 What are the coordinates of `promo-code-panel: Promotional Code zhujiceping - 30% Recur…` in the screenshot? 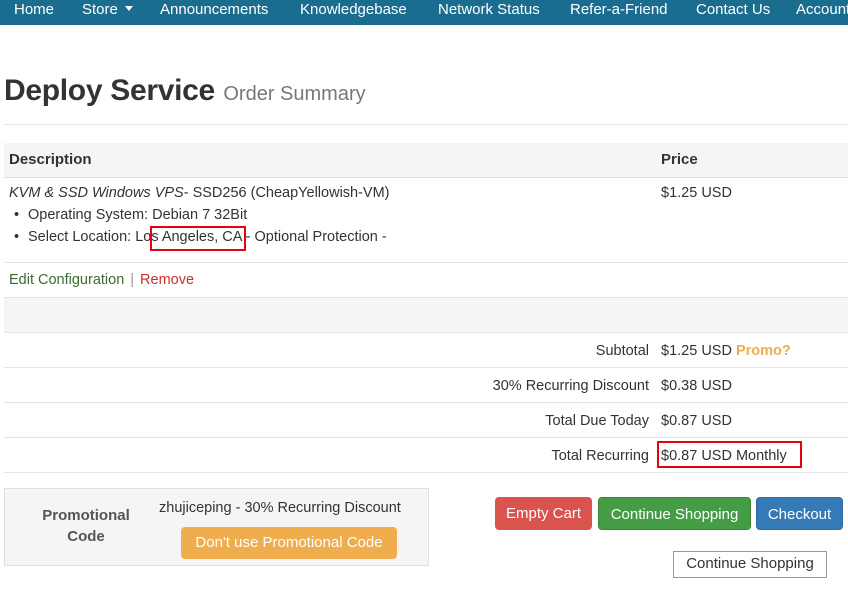 It's located at (216, 527).